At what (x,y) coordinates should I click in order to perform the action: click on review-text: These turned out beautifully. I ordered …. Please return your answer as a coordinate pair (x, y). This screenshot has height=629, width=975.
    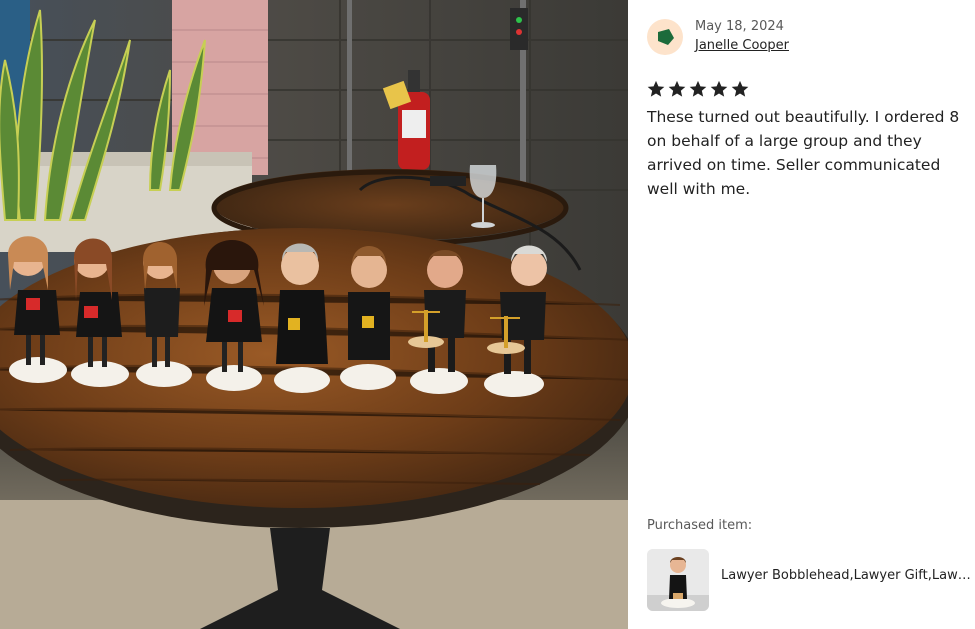
    Looking at the image, I should click on (803, 153).